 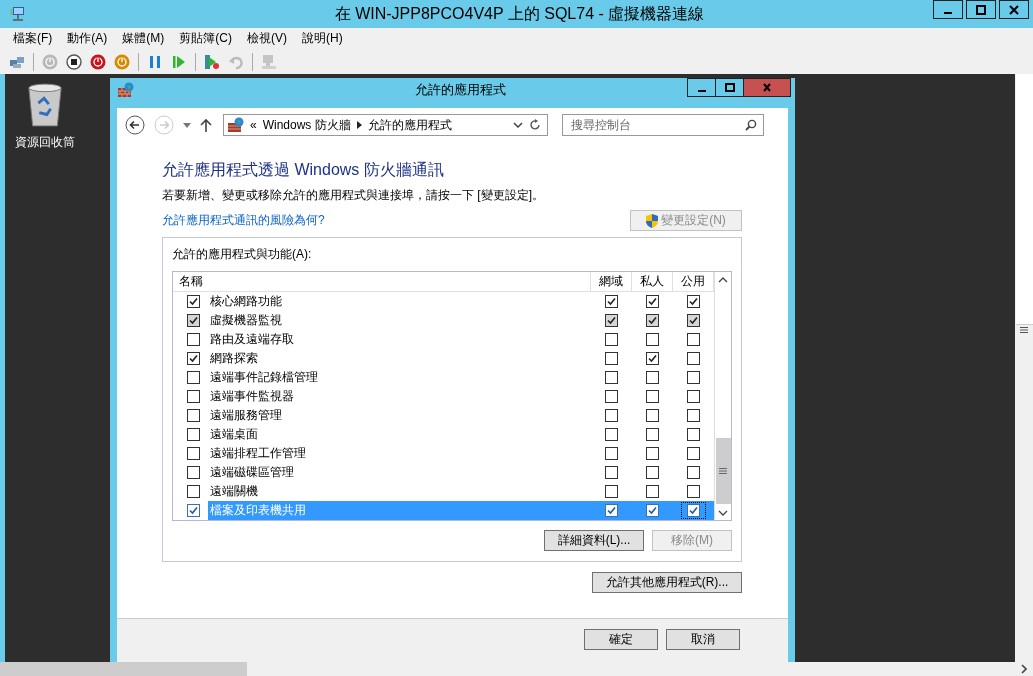 What do you see at coordinates (399, 415) in the screenshot?
I see `app-name: 遠端服務管理` at bounding box center [399, 415].